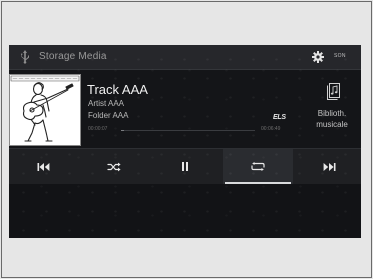 Image resolution: width=373 pixels, height=279 pixels. What do you see at coordinates (25, 57) in the screenshot?
I see `usb-icon` at bounding box center [25, 57].